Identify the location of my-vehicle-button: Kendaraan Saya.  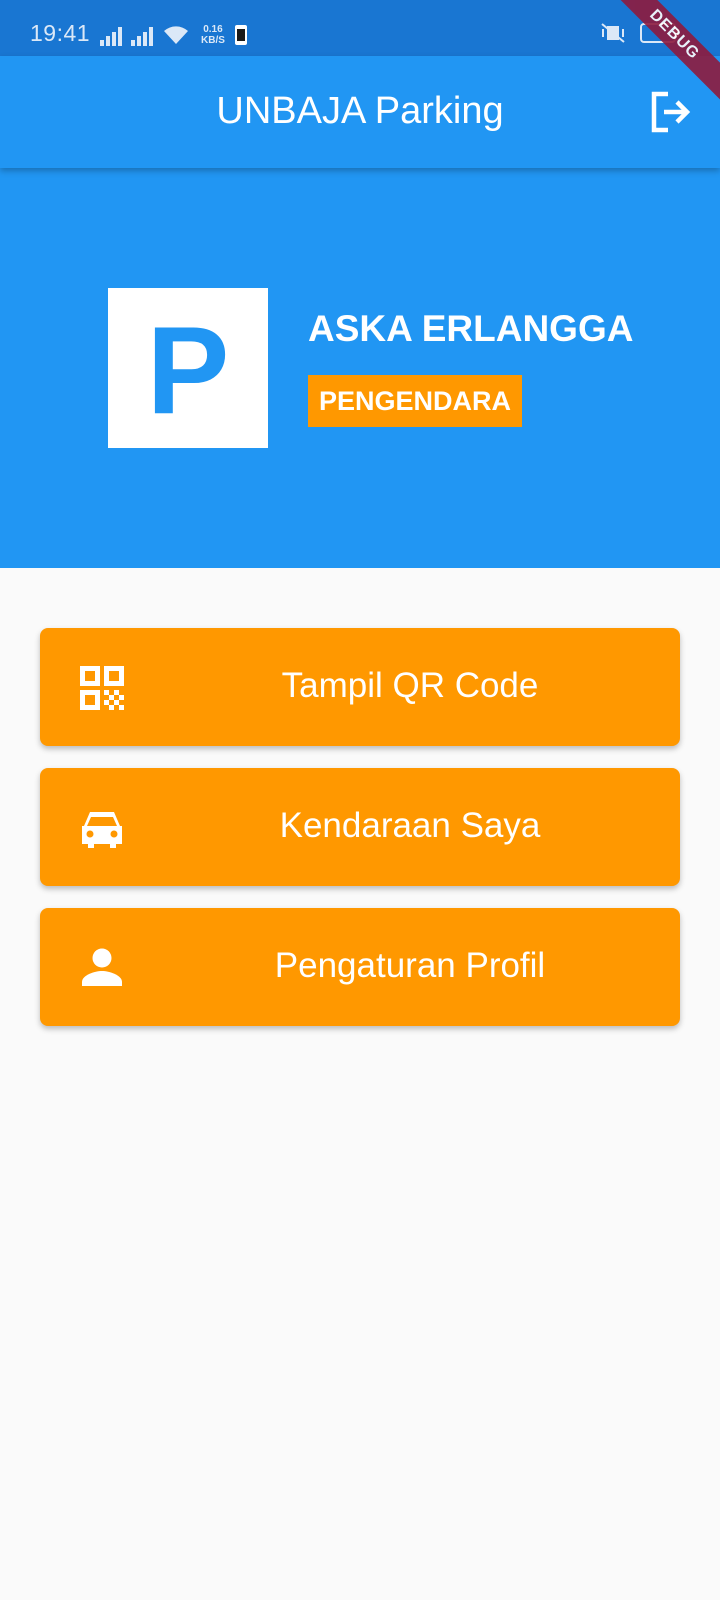
(360, 827).